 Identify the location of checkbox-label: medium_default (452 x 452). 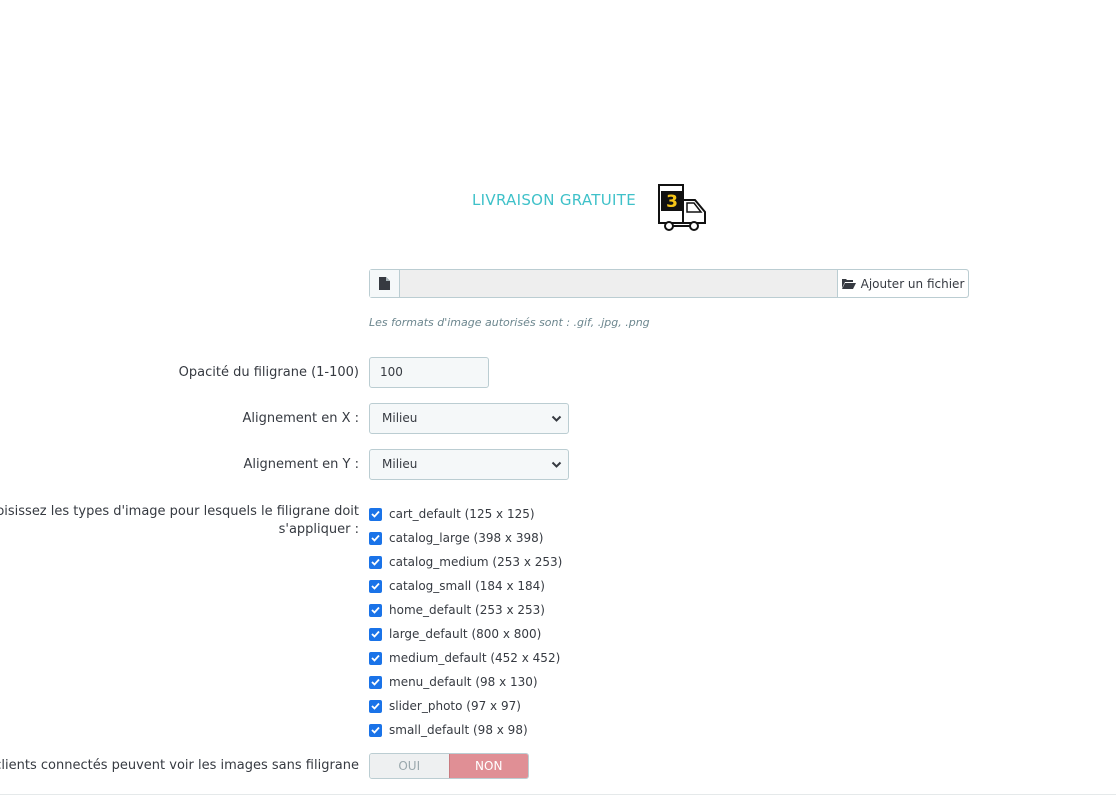
(475, 658).